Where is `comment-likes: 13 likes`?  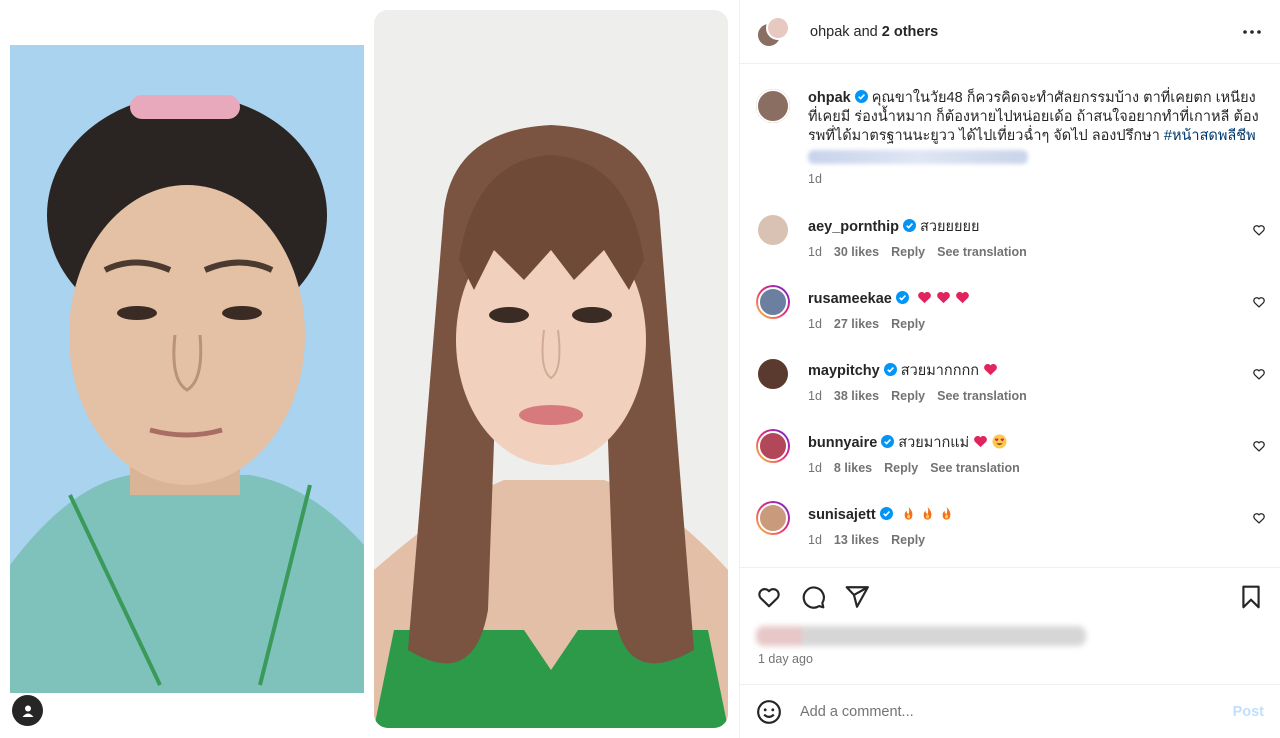 comment-likes: 13 likes is located at coordinates (856, 540).